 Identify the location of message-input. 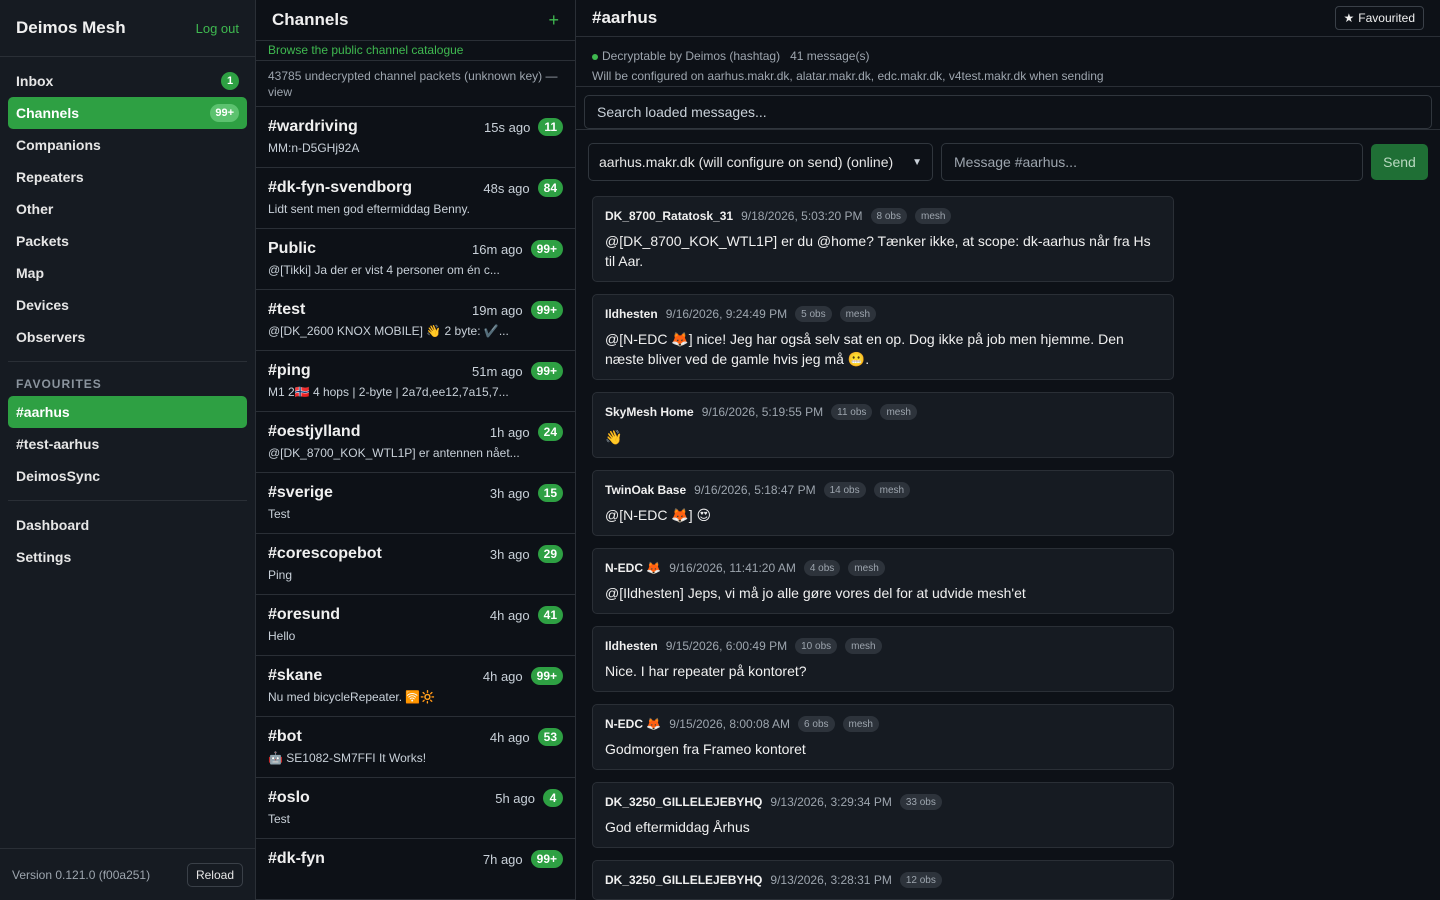
(1152, 162).